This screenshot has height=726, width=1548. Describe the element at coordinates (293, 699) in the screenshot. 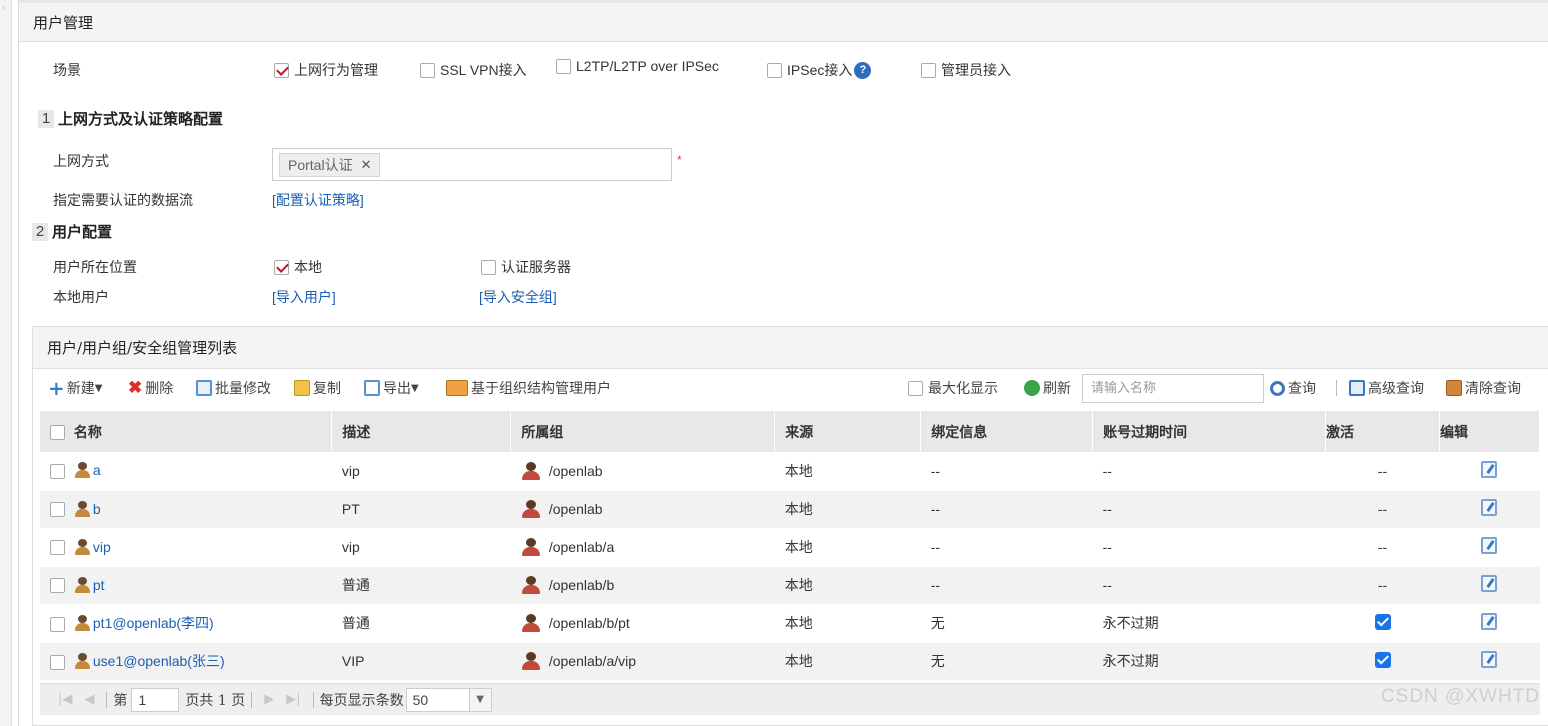

I see `last-page-icon: ▶|` at that location.